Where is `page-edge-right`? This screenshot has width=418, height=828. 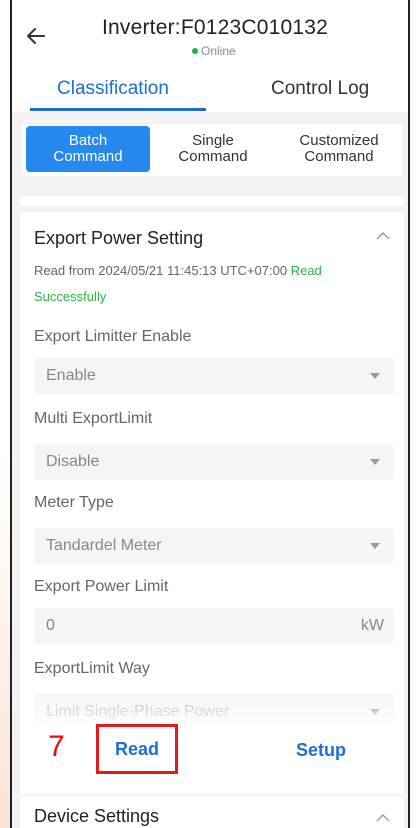 page-edge-right is located at coordinates (414, 414).